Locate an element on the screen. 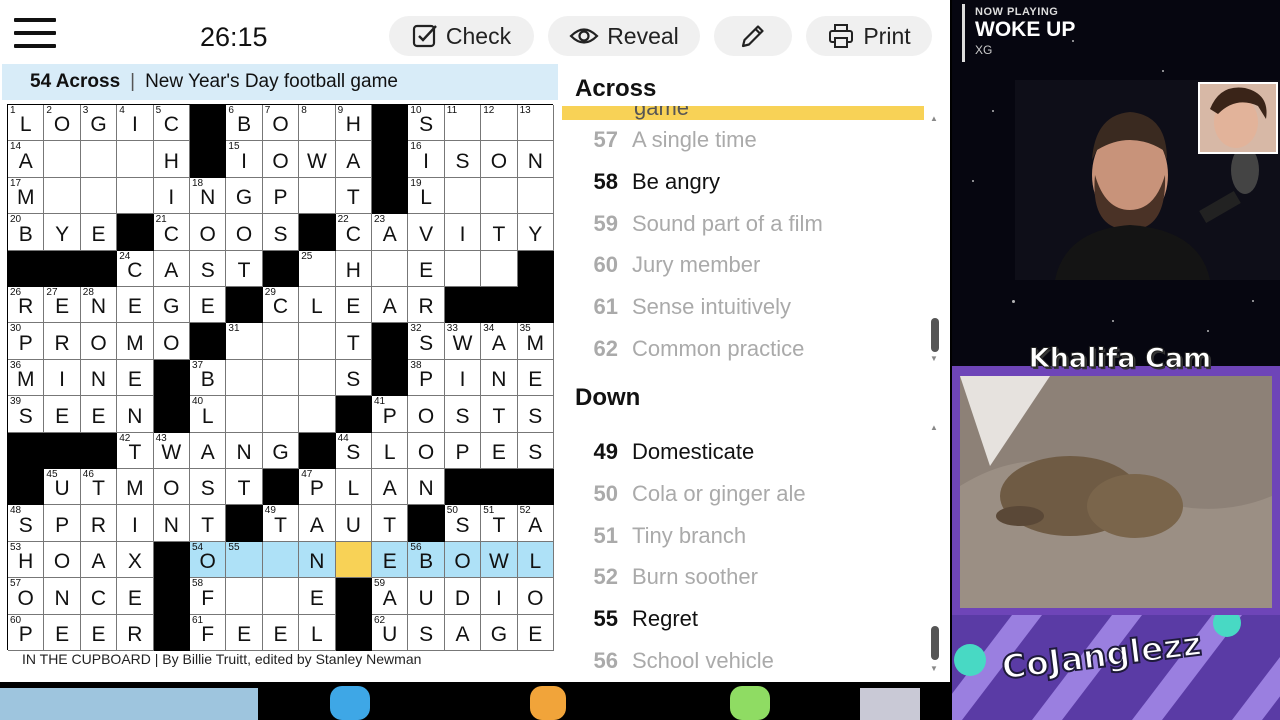 This screenshot has height=720, width=1280. clue-item: 51 Tiny branch is located at coordinates (748, 536).